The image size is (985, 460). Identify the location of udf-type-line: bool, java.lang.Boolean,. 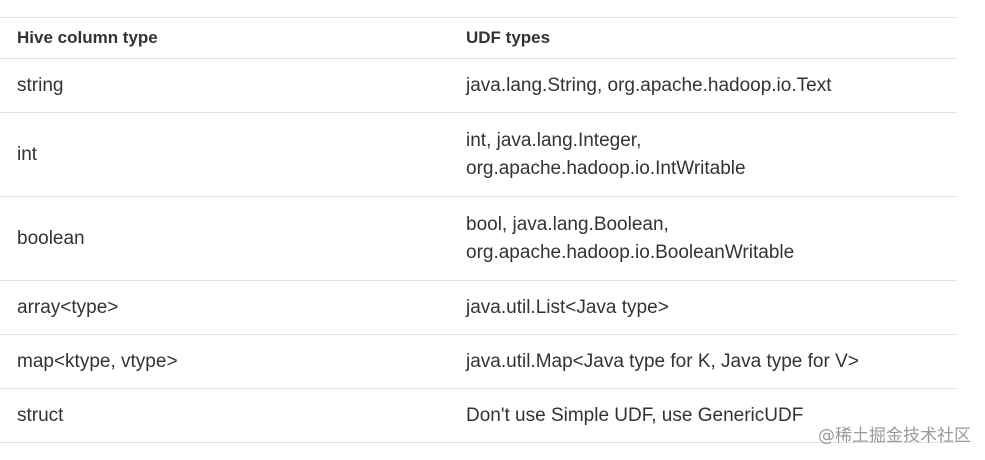
(567, 224).